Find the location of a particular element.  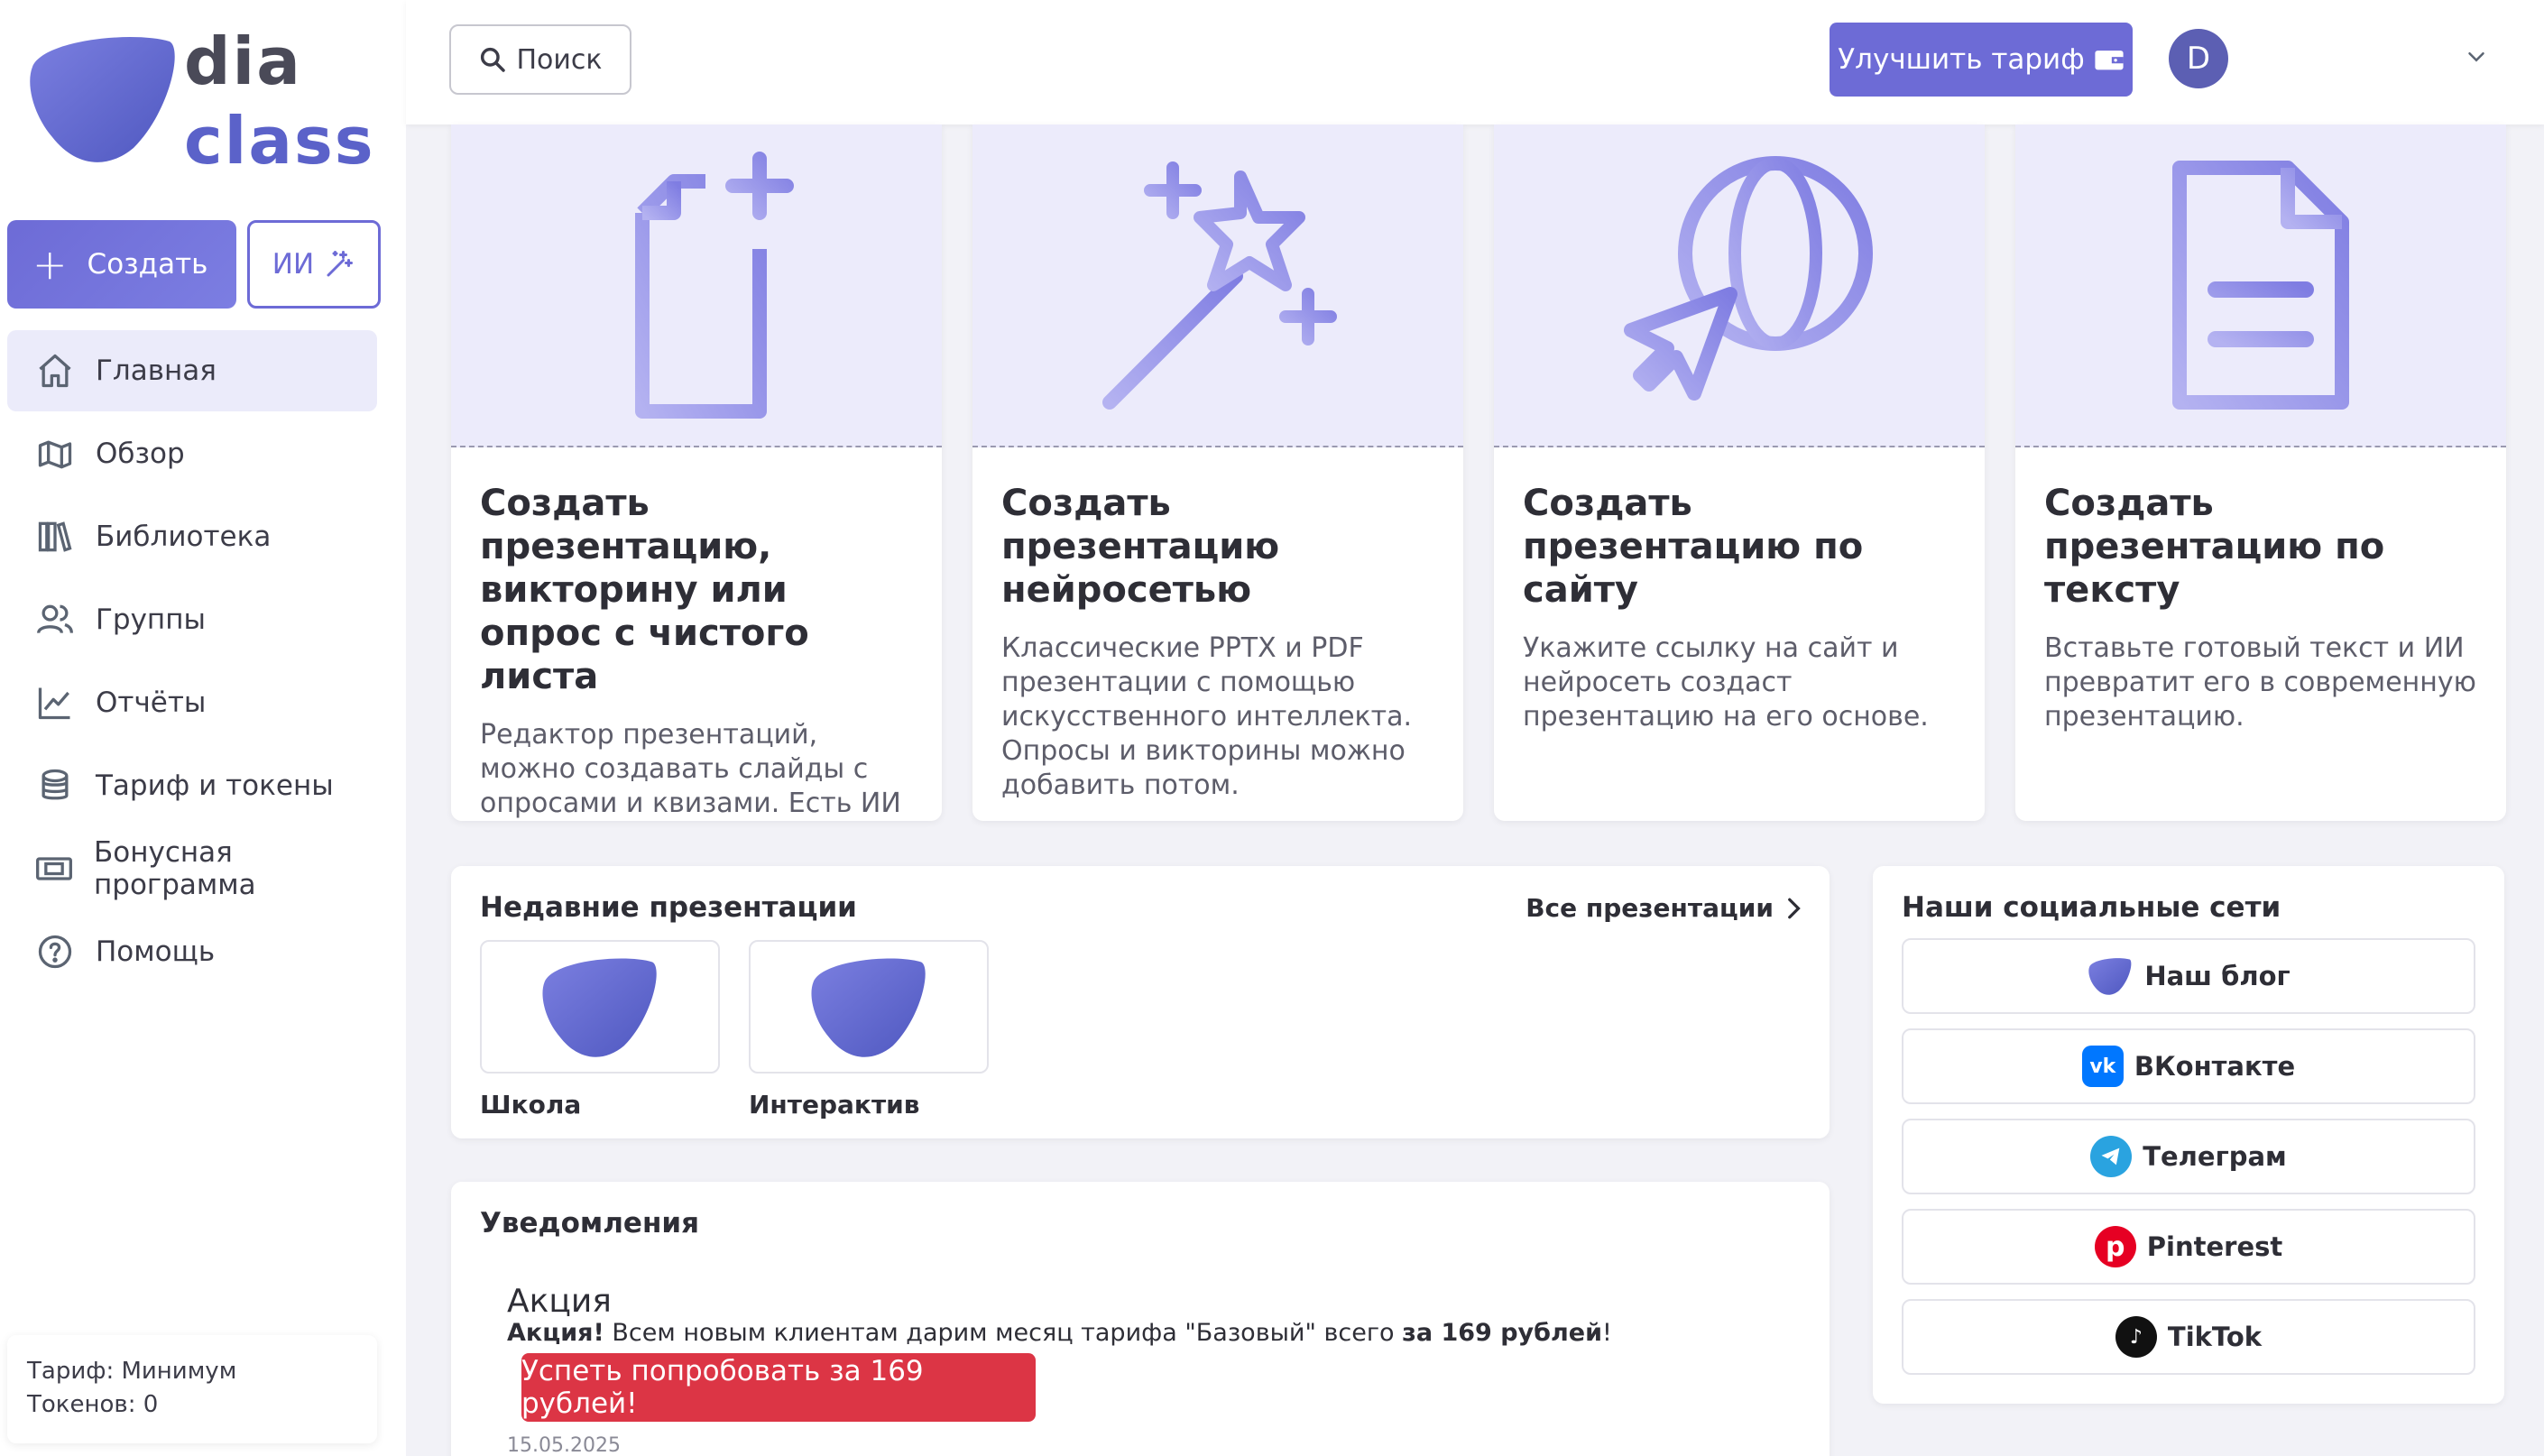

promo-button: Успеть попробовать за 169 рублей! is located at coordinates (778, 1388).